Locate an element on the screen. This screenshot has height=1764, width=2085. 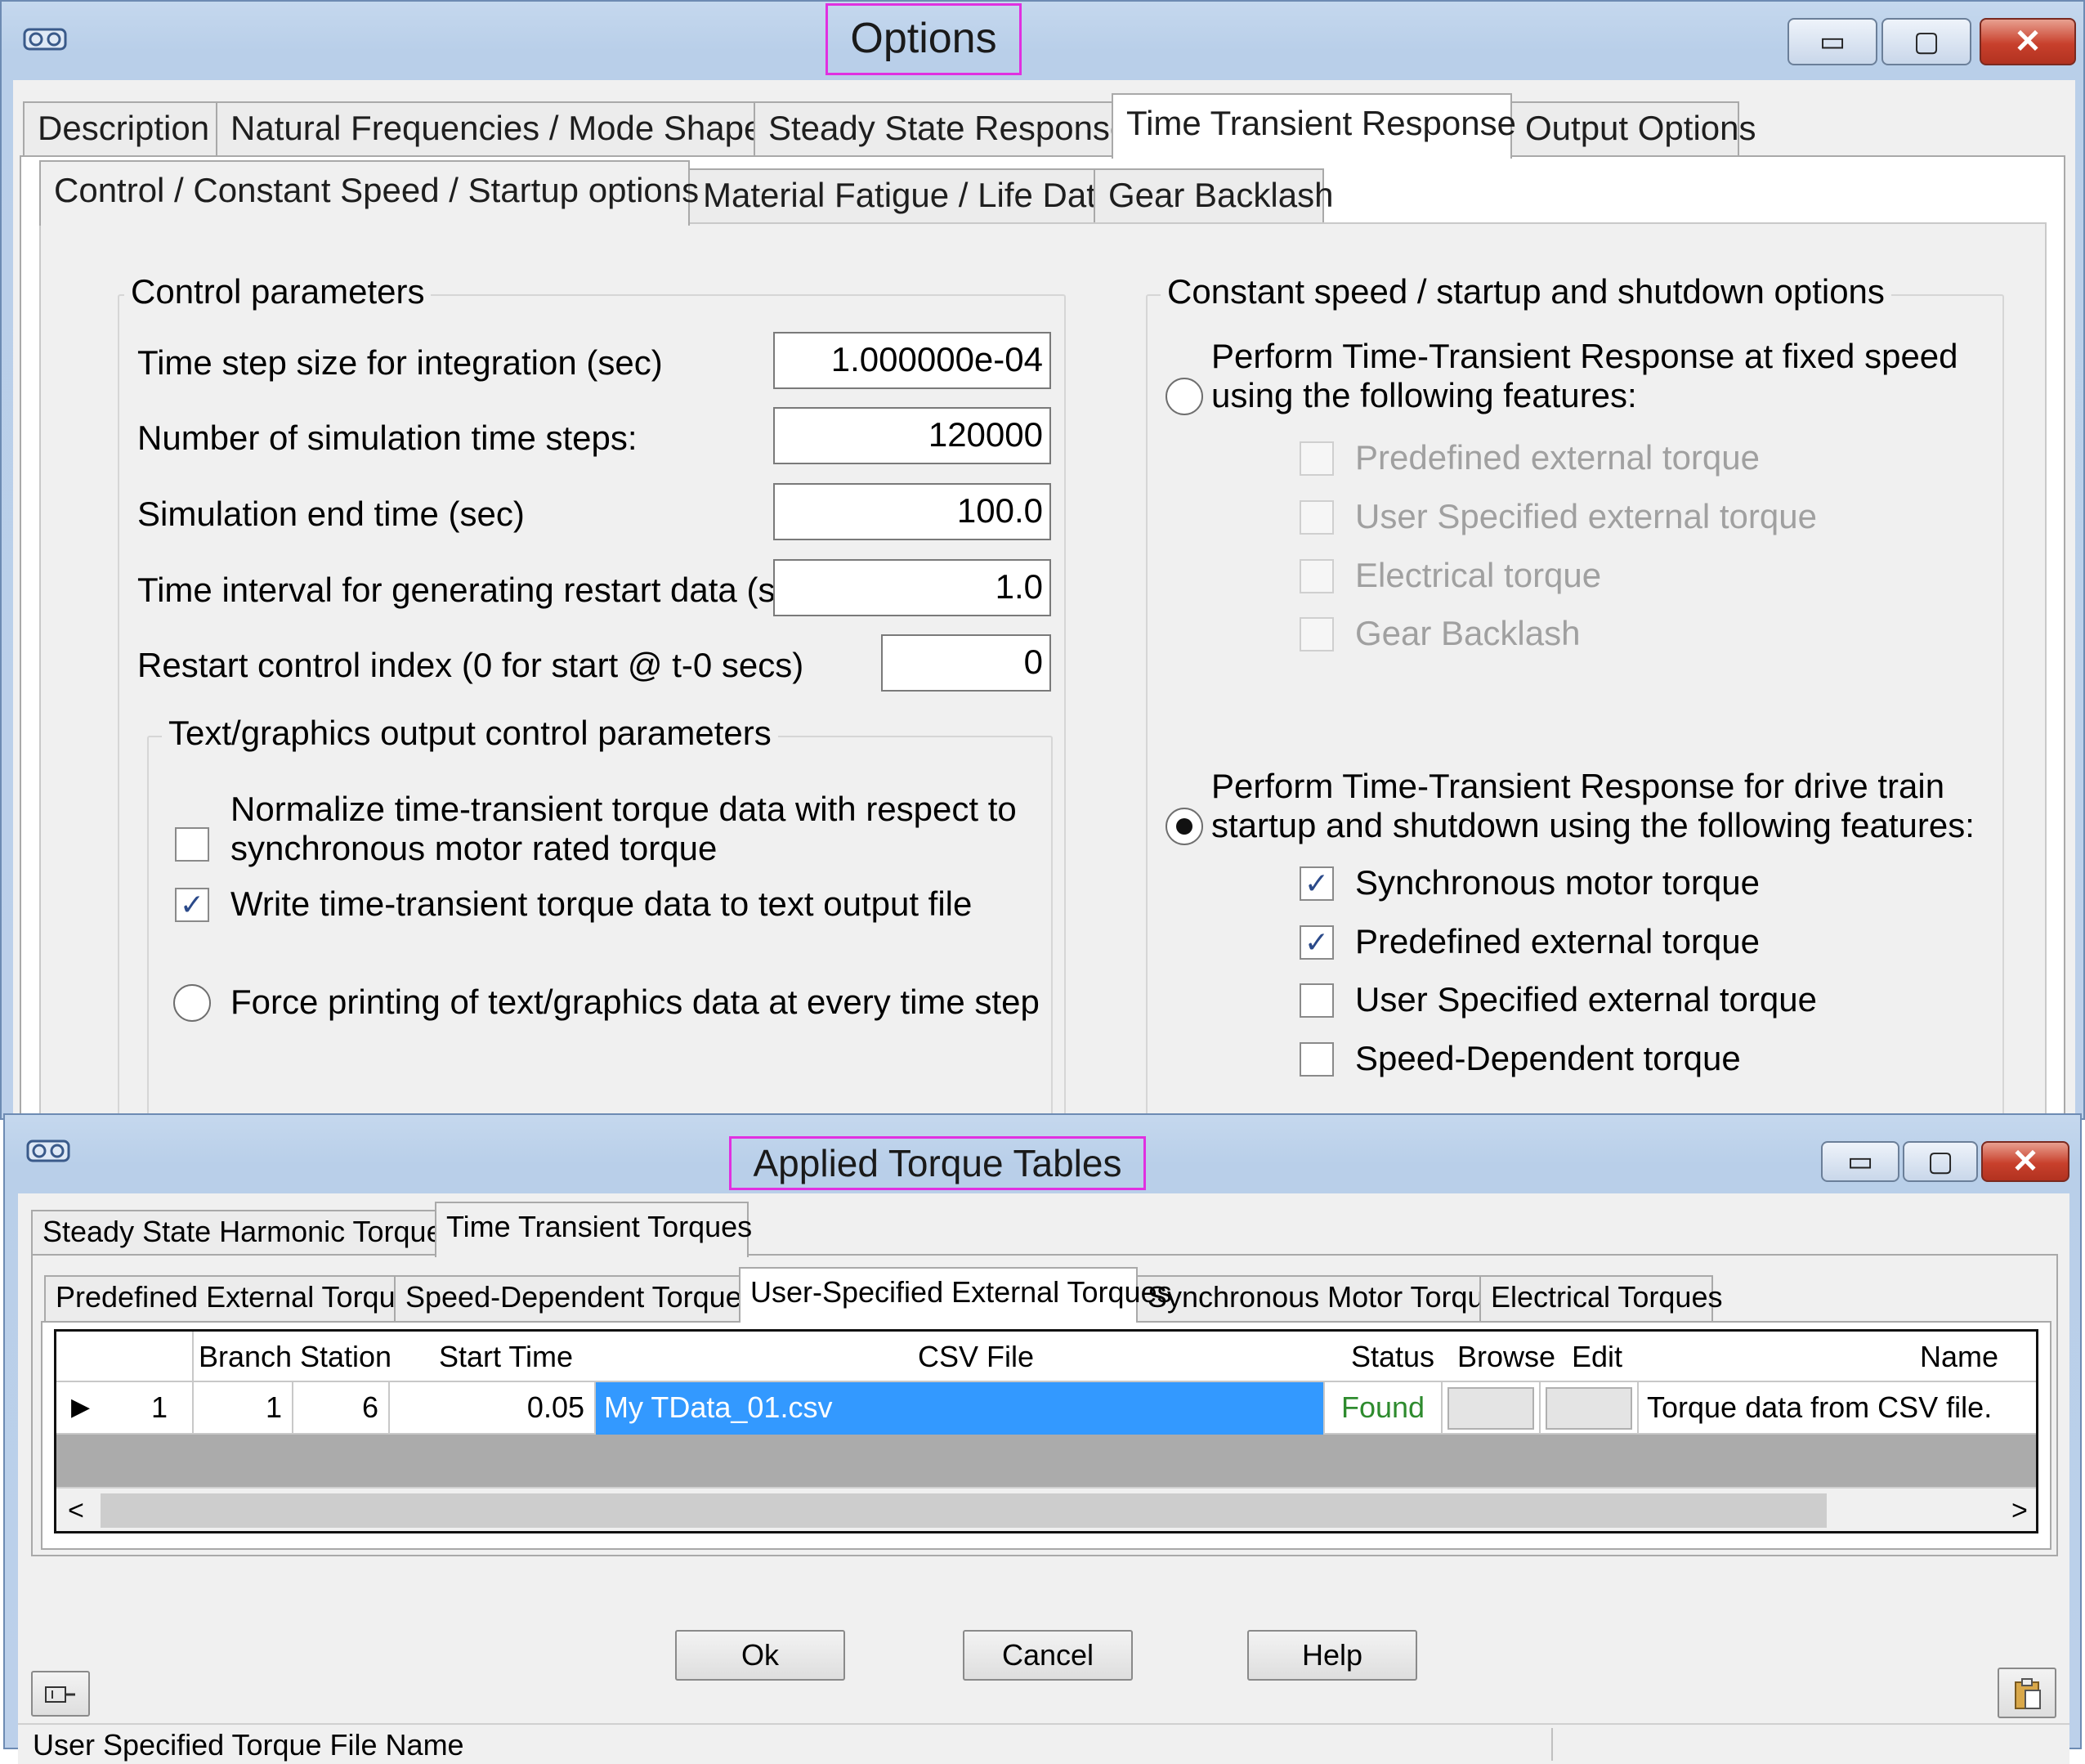
radio-selected-dot is located at coordinates (1184, 826).